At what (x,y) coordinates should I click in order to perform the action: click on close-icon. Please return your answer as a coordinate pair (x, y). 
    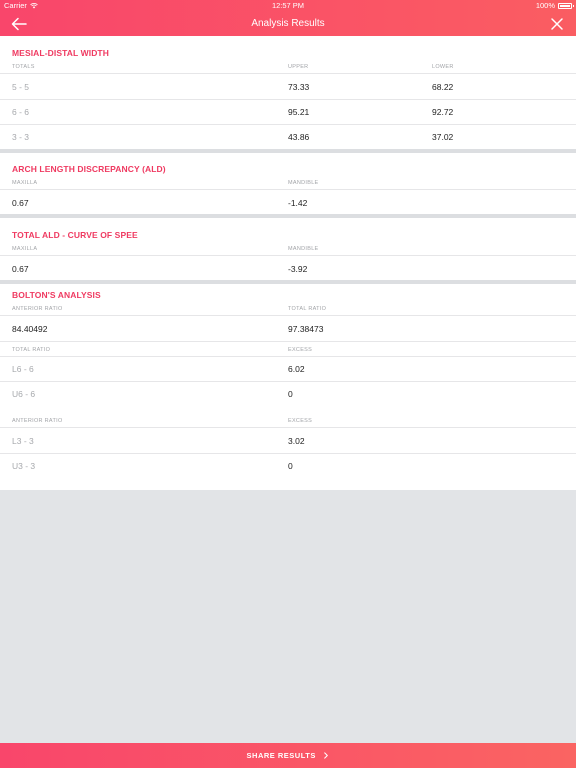
    Looking at the image, I should click on (557, 24).